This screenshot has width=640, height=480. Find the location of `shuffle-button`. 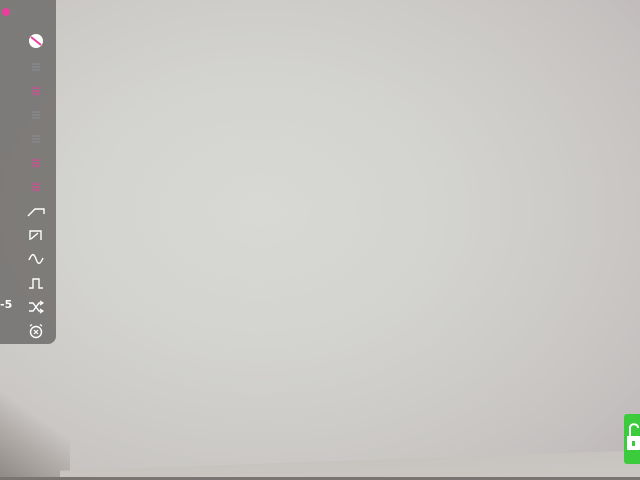

shuffle-button is located at coordinates (36, 307).